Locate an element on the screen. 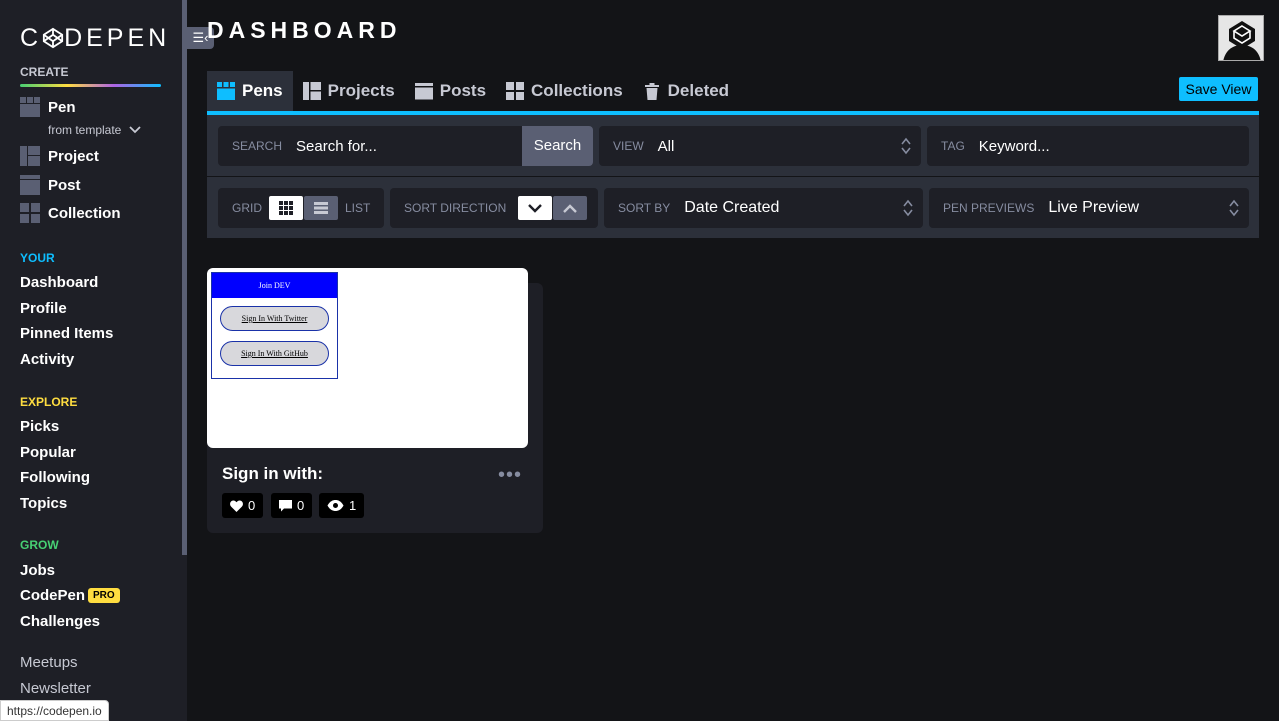  tab-posts: Posts is located at coordinates (450, 91).